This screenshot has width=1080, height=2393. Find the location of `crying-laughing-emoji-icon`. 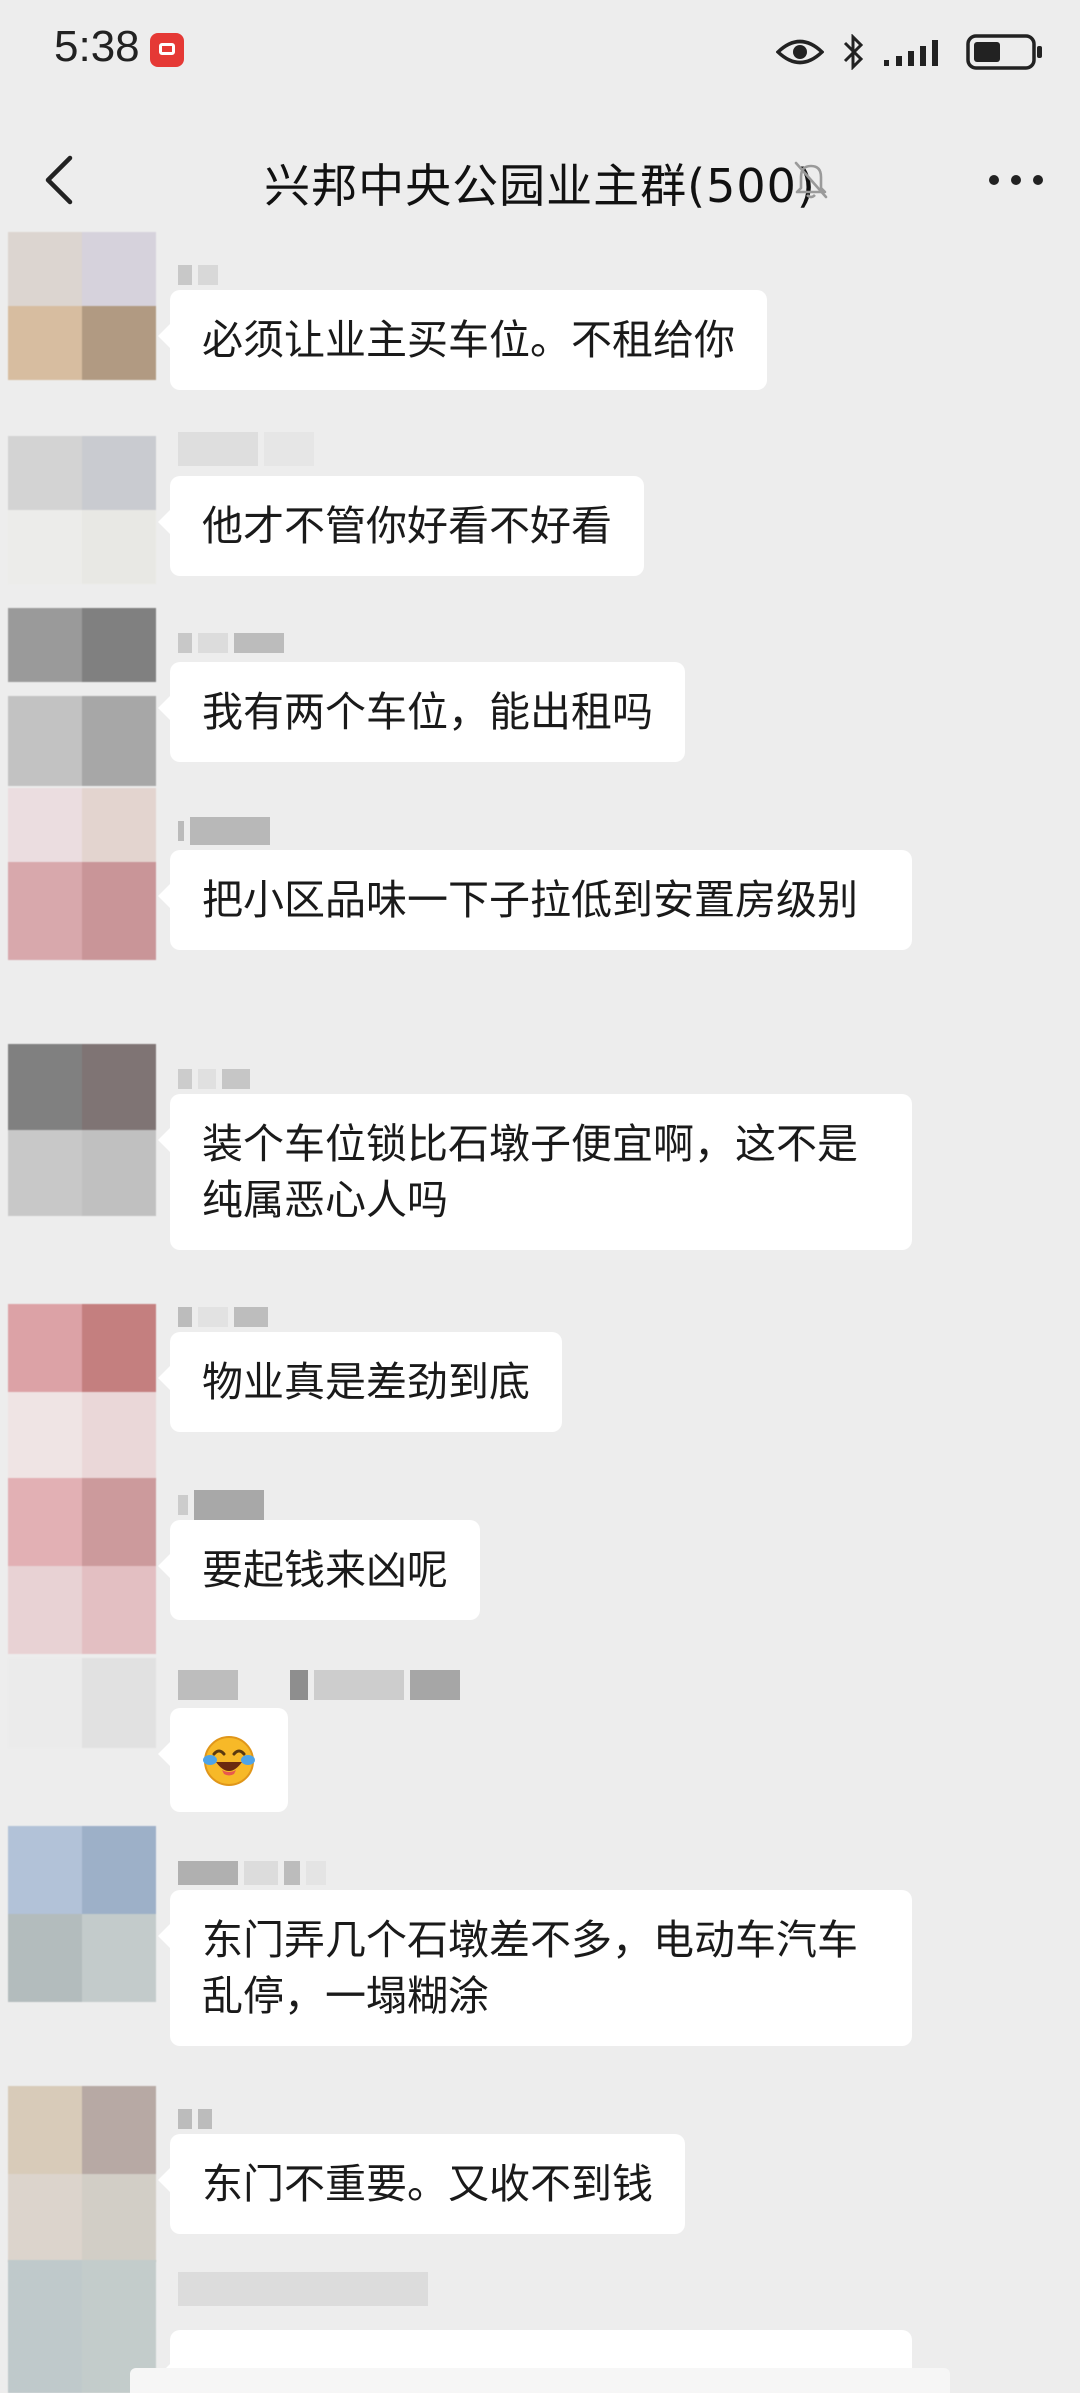

crying-laughing-emoji-icon is located at coordinates (229, 1761).